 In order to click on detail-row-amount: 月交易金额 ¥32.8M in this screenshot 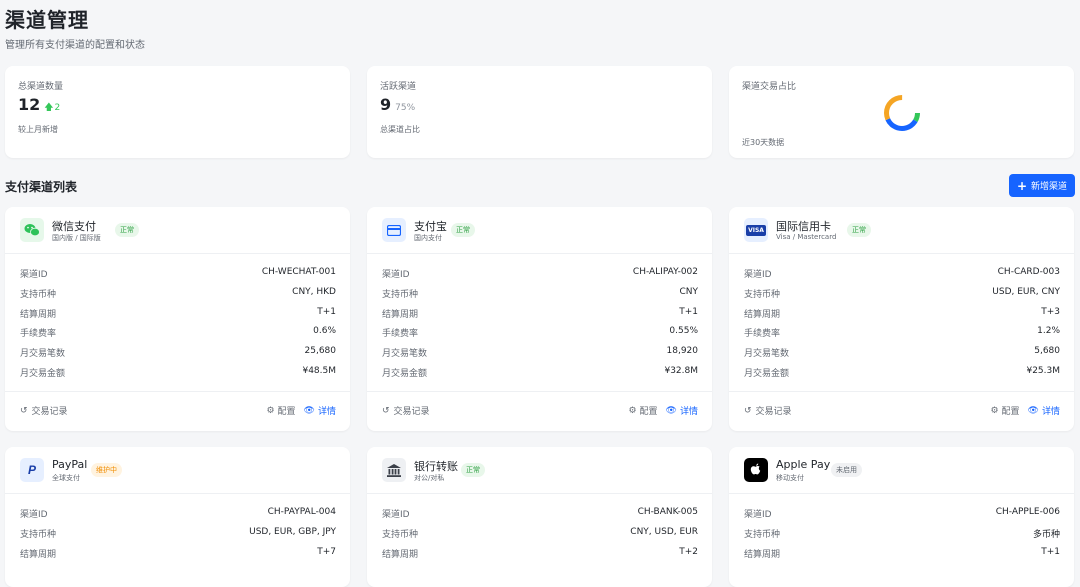, I will do `click(540, 372)`.